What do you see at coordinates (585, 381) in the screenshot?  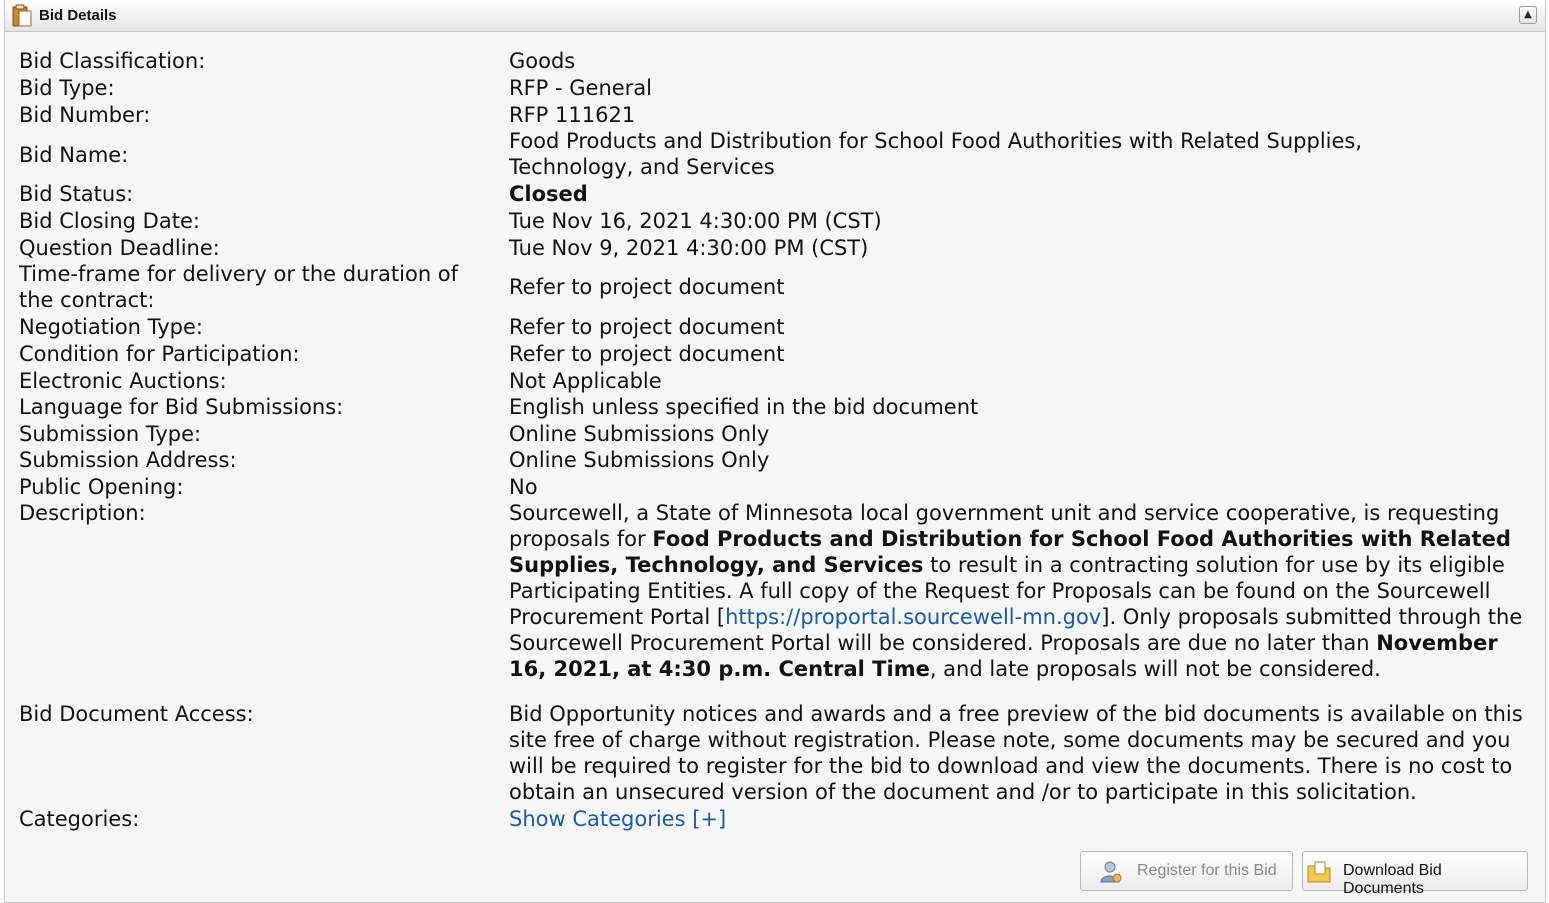 I see `field-value: Not Applicable` at bounding box center [585, 381].